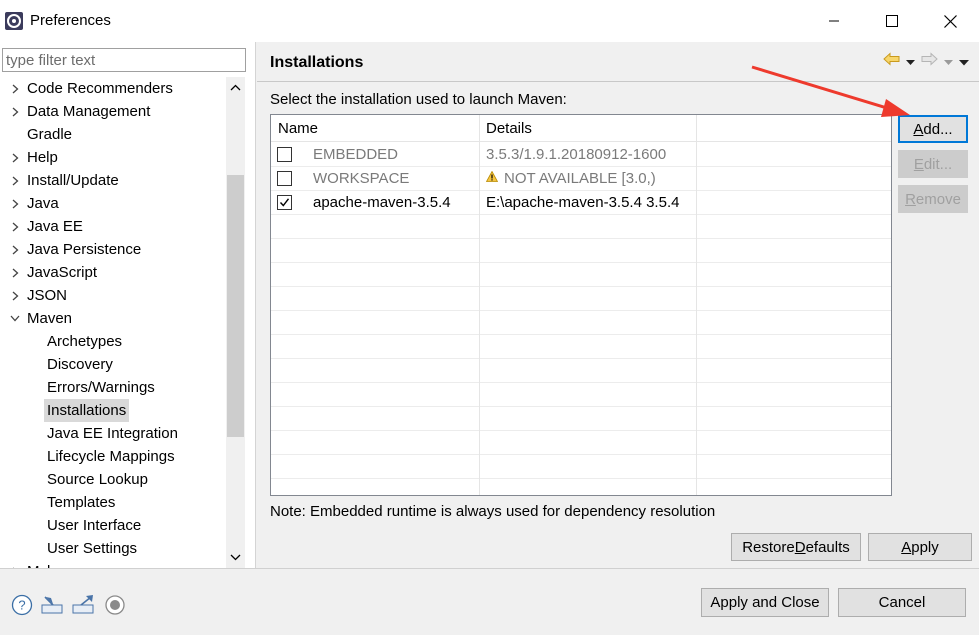 The image size is (979, 635). Describe the element at coordinates (113, 564) in the screenshot. I see `tree-item: Mylyn` at that location.